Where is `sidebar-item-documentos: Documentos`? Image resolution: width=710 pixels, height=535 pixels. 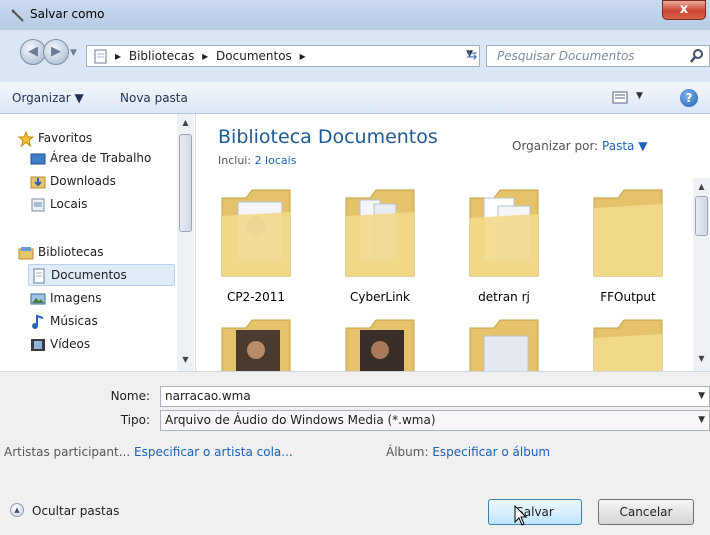
sidebar-item-documentos: Documentos is located at coordinates (101, 275).